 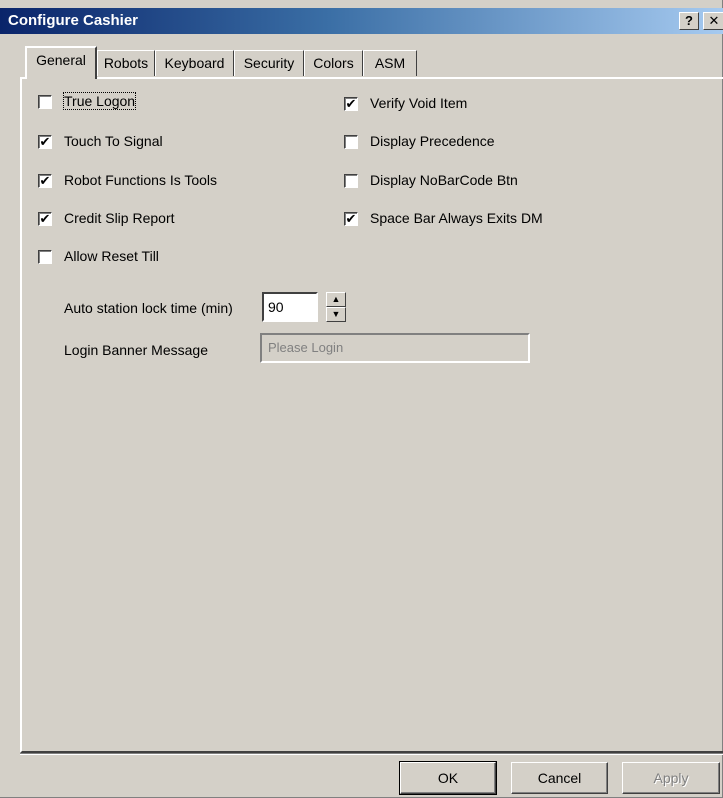 What do you see at coordinates (126, 63) in the screenshot?
I see `tab-robots: Robots` at bounding box center [126, 63].